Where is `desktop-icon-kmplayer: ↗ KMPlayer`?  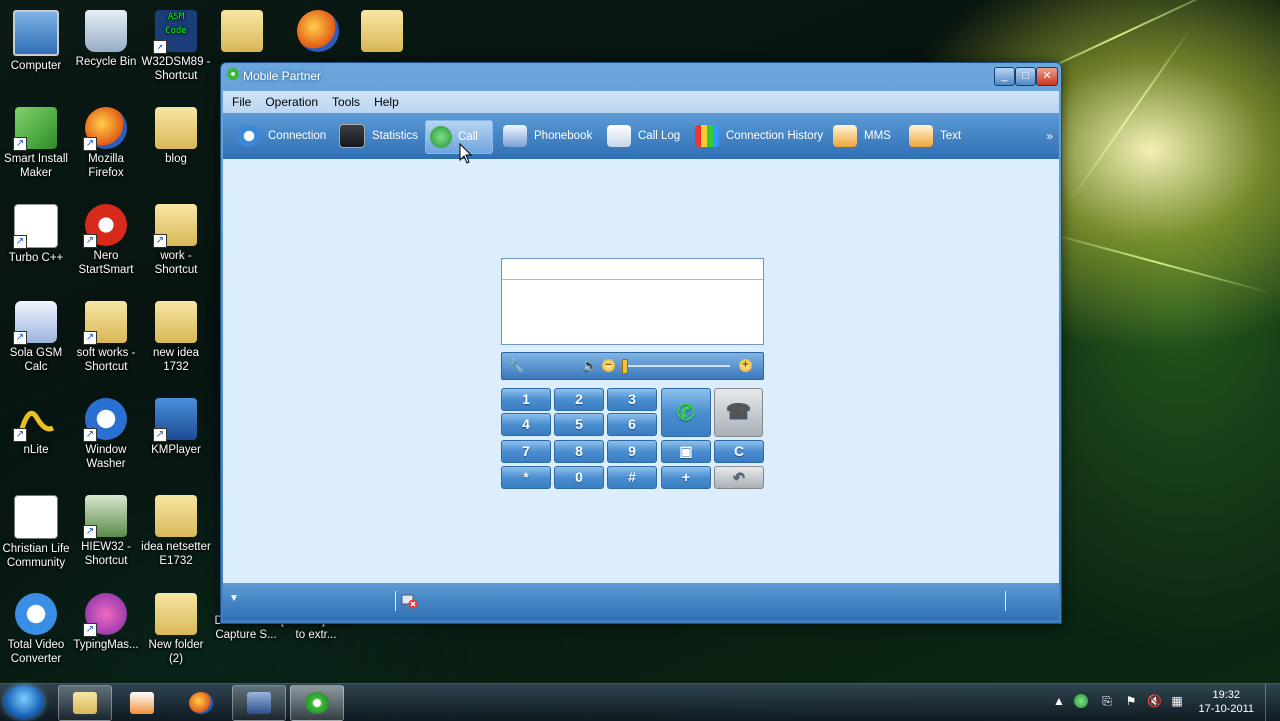
desktop-icon-kmplayer: ↗ KMPlayer is located at coordinates (176, 424).